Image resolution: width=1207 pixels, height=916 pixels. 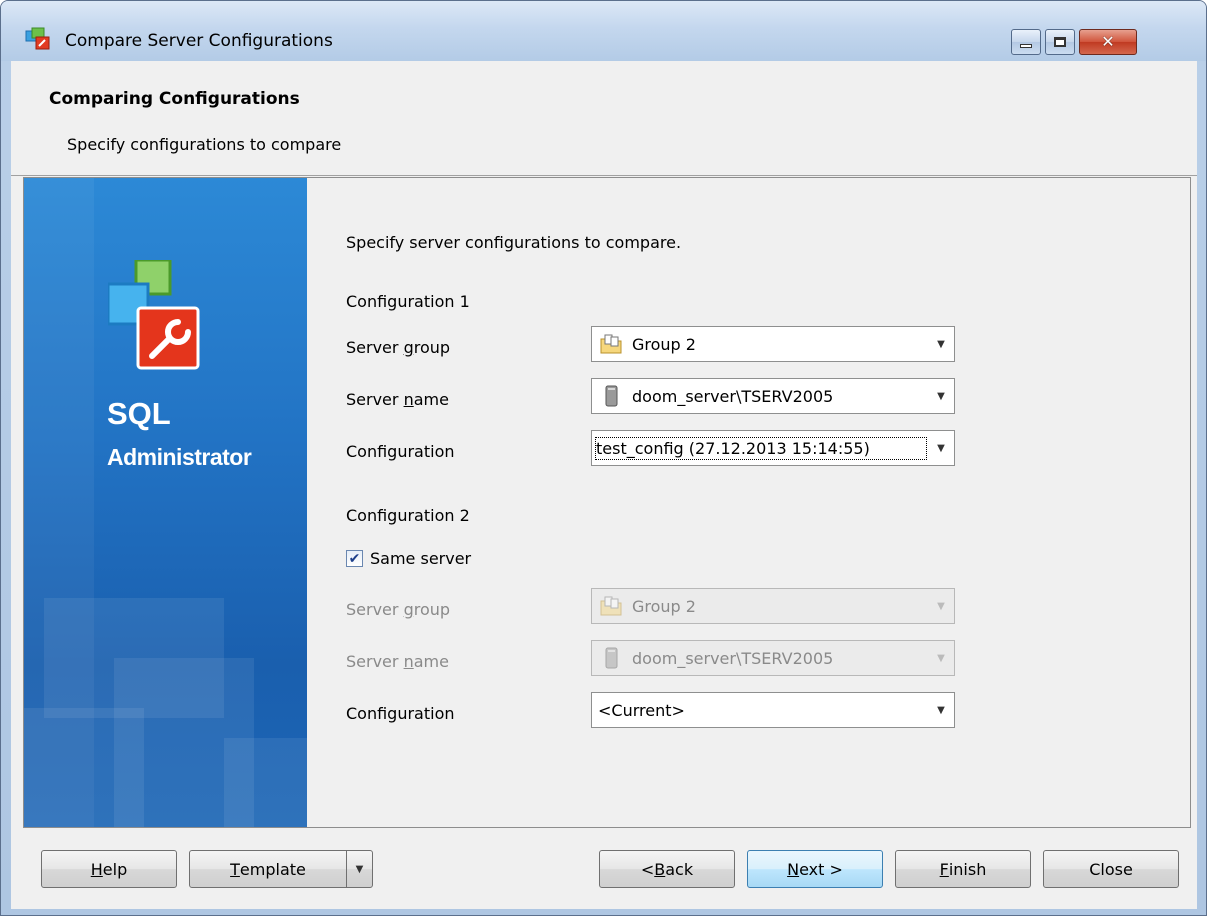 I want to click on config1-server-group-value: Group 2, so click(x=664, y=344).